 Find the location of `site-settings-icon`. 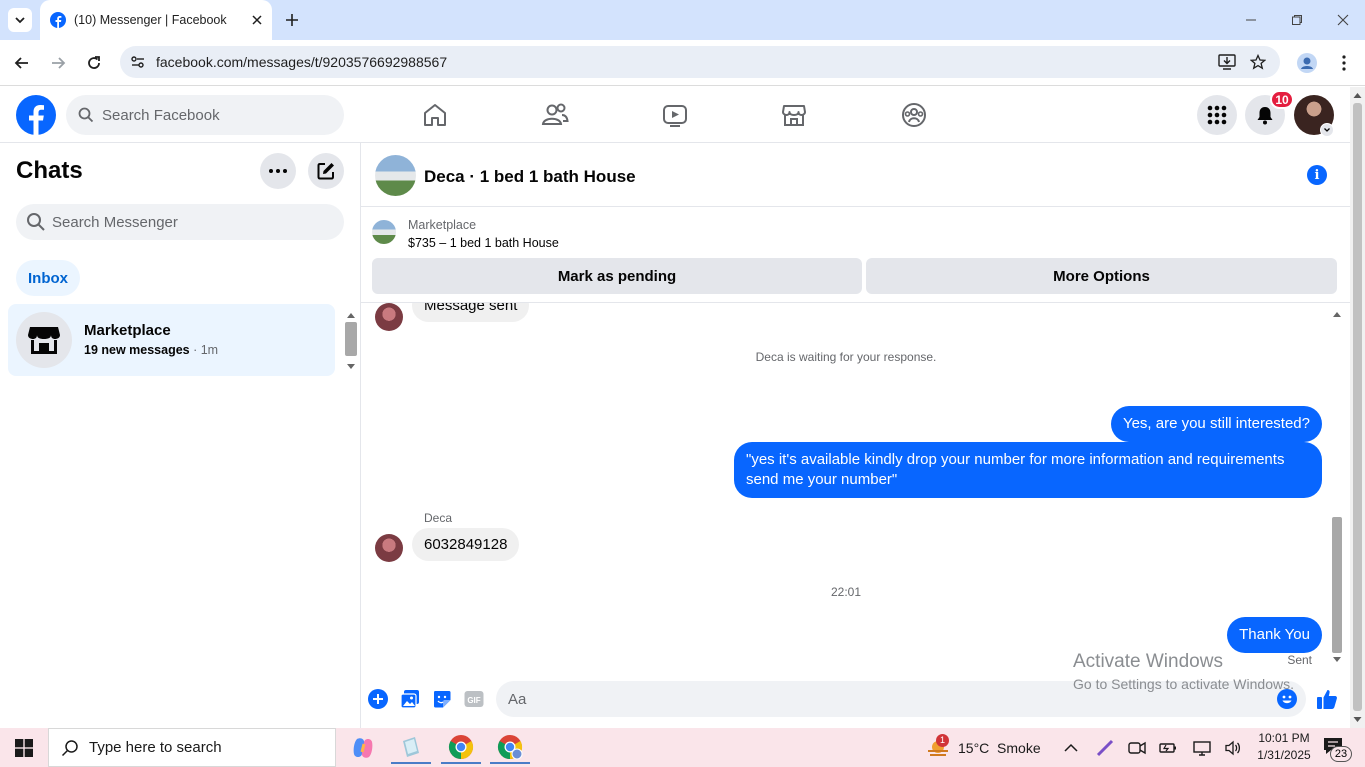

site-settings-icon is located at coordinates (138, 62).